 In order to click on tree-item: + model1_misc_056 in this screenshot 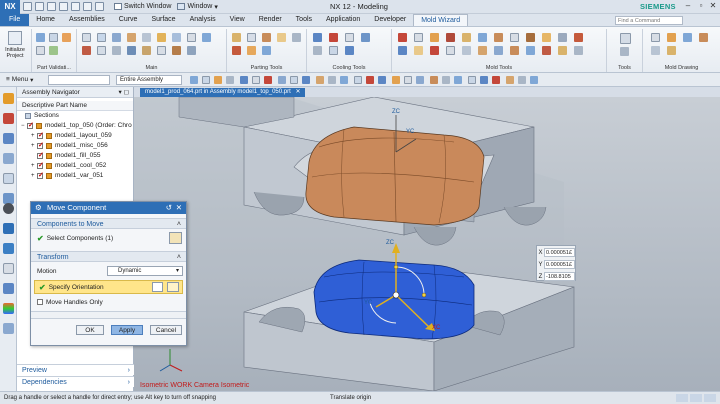, I will do `click(75, 146)`.